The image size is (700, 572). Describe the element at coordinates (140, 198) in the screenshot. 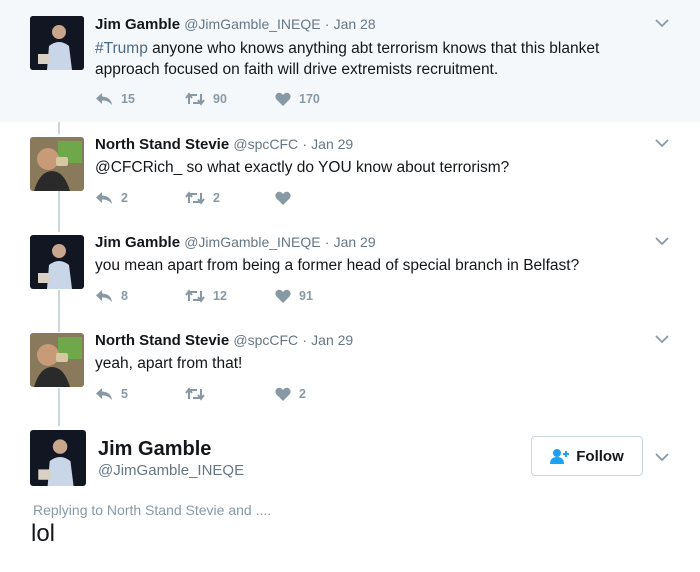

I see `reply-button: 2` at that location.